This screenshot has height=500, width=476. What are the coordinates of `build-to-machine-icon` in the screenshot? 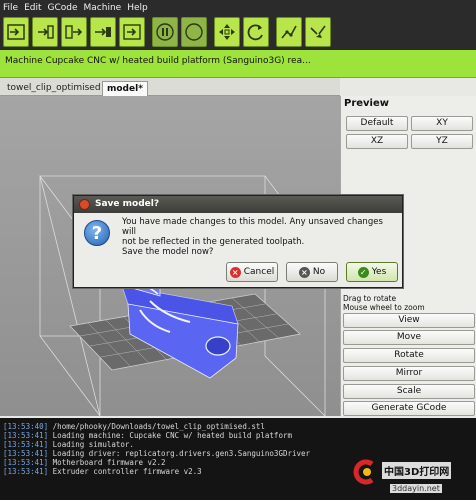 It's located at (16, 32).